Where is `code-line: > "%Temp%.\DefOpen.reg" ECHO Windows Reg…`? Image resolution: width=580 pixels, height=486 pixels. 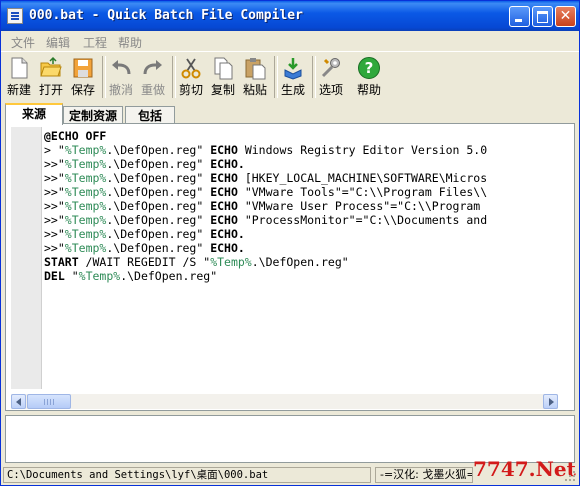 code-line: > "%Temp%.\DefOpen.reg" ECHO Windows Reg… is located at coordinates (300, 150).